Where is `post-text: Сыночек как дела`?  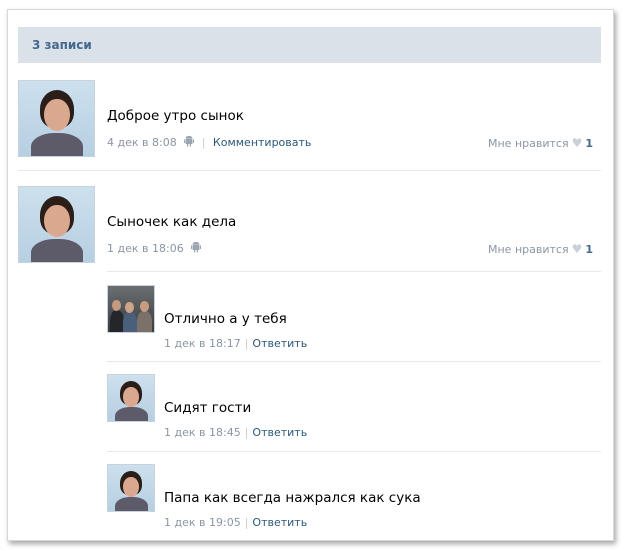 post-text: Сыночек как дела is located at coordinates (172, 222).